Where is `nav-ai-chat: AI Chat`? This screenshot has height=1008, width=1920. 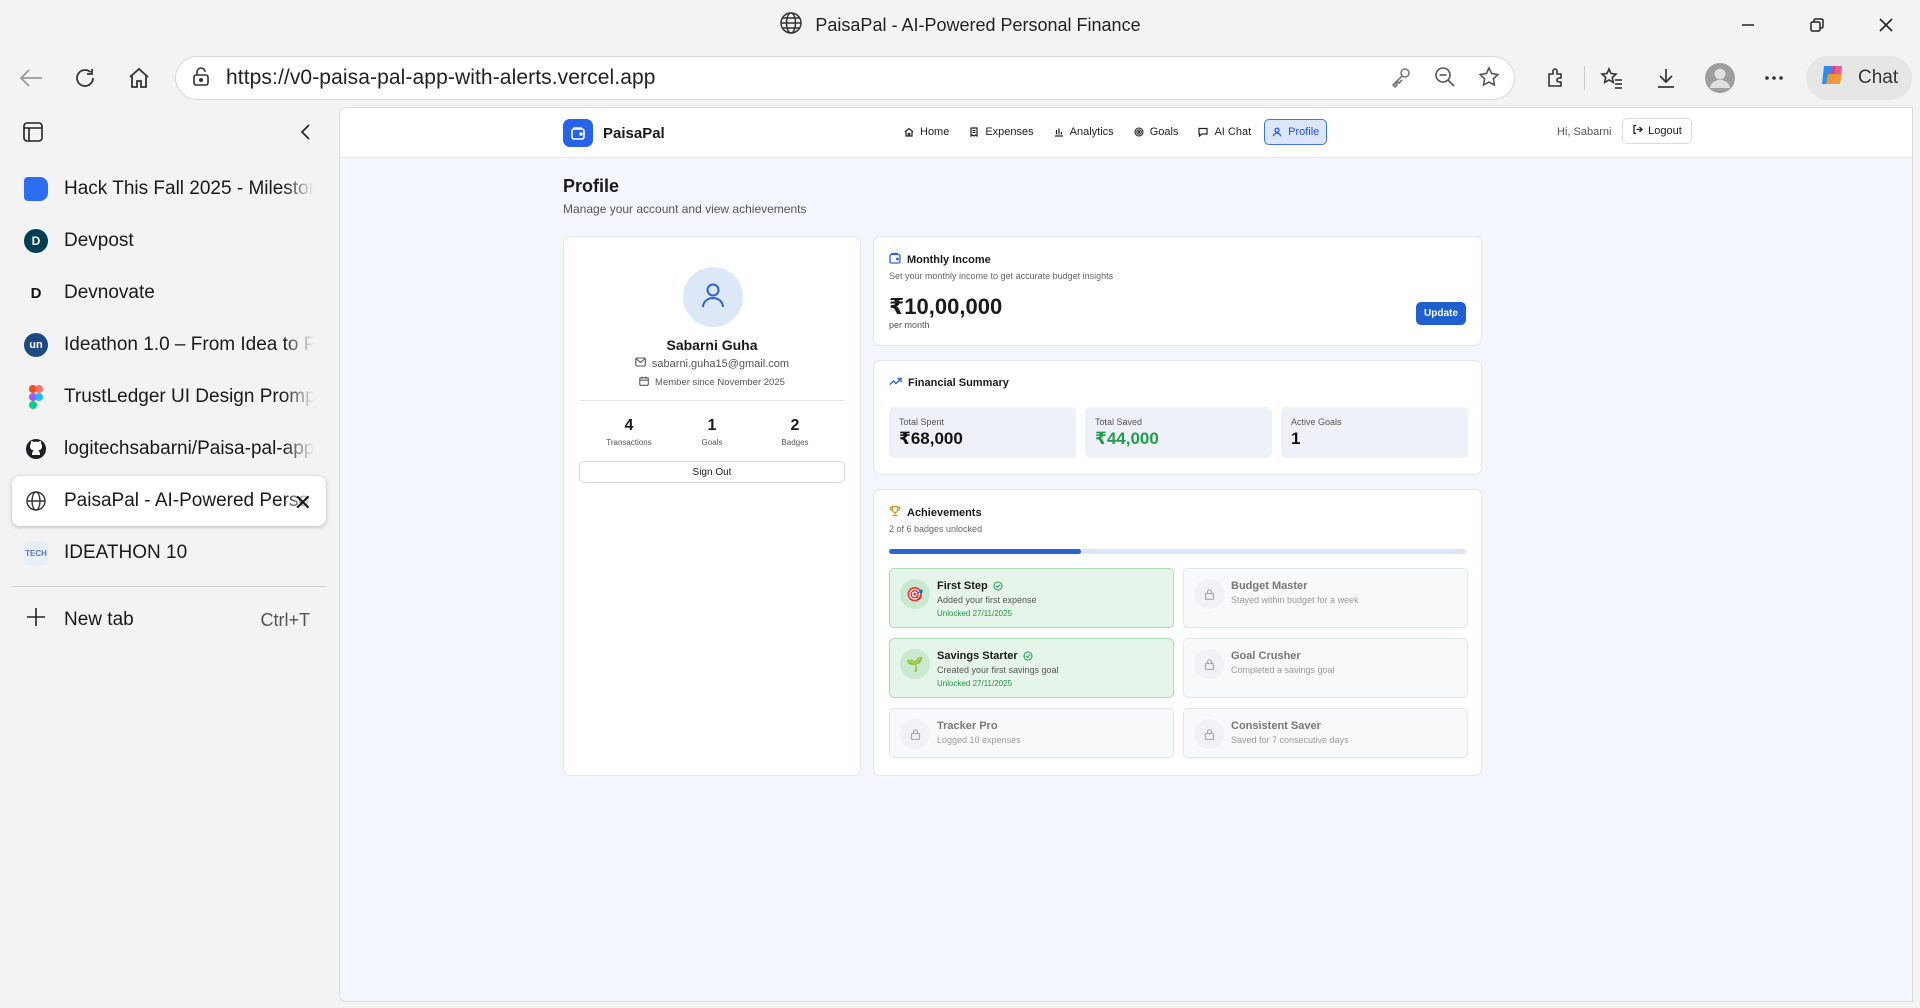
nav-ai-chat: AI Chat is located at coordinates (1224, 132).